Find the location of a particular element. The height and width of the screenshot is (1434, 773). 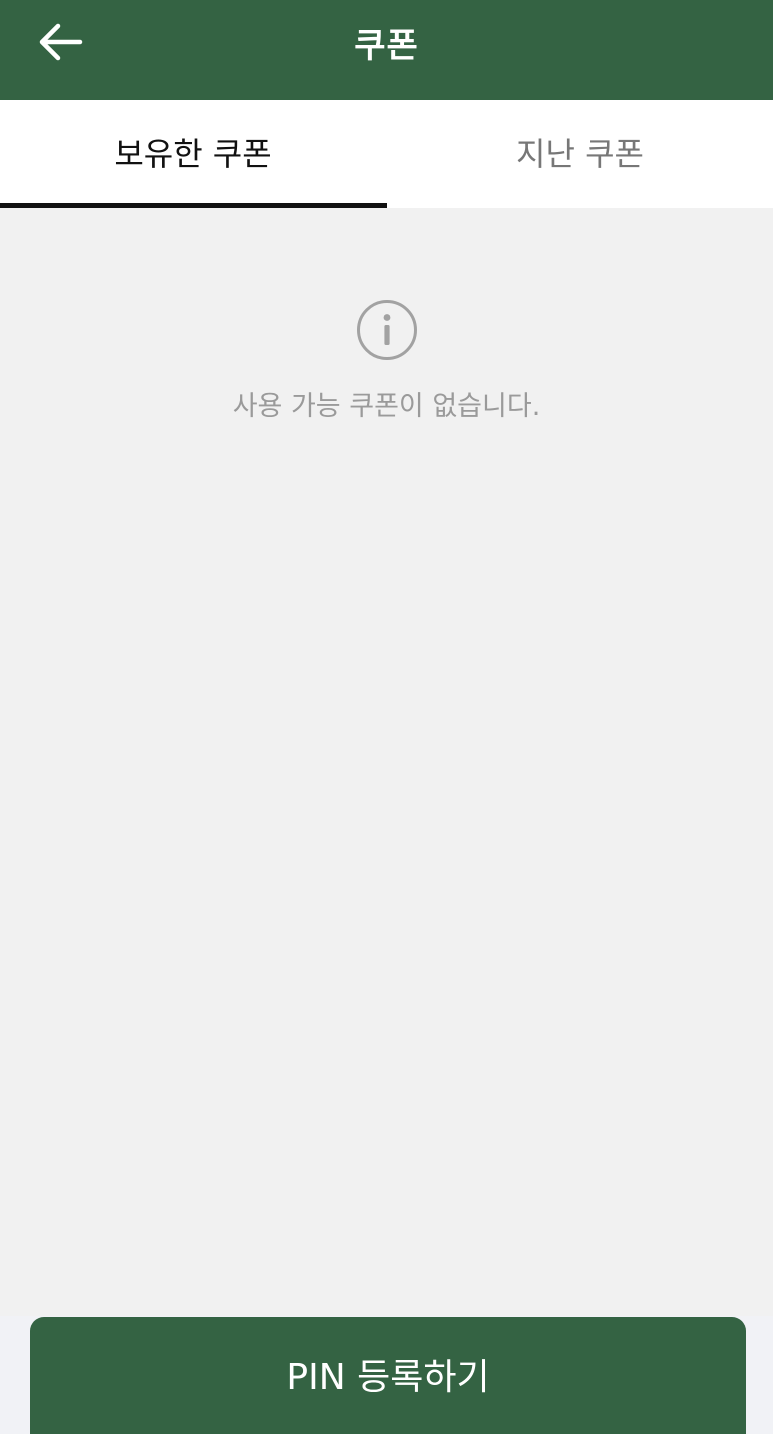

tab-owned-coupons: 보유한 쿠폰 is located at coordinates (193, 154).